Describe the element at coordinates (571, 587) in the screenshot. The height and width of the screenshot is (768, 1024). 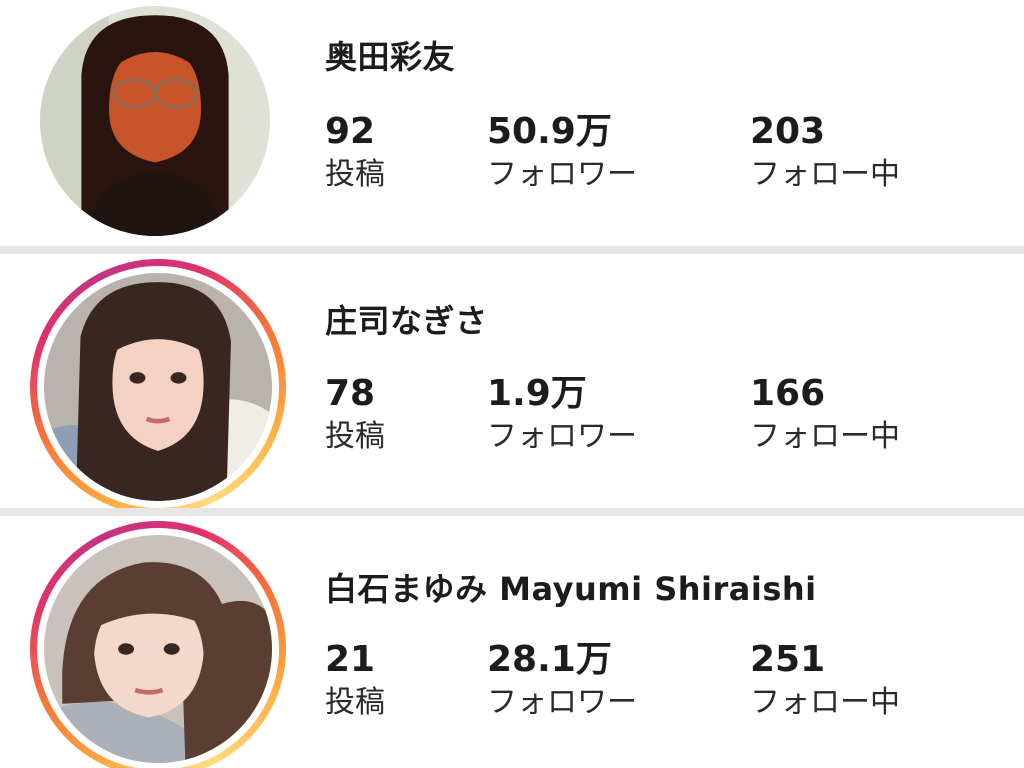
I see `profile-name: 白石まゆみ Mayumi Shiraishi` at that location.